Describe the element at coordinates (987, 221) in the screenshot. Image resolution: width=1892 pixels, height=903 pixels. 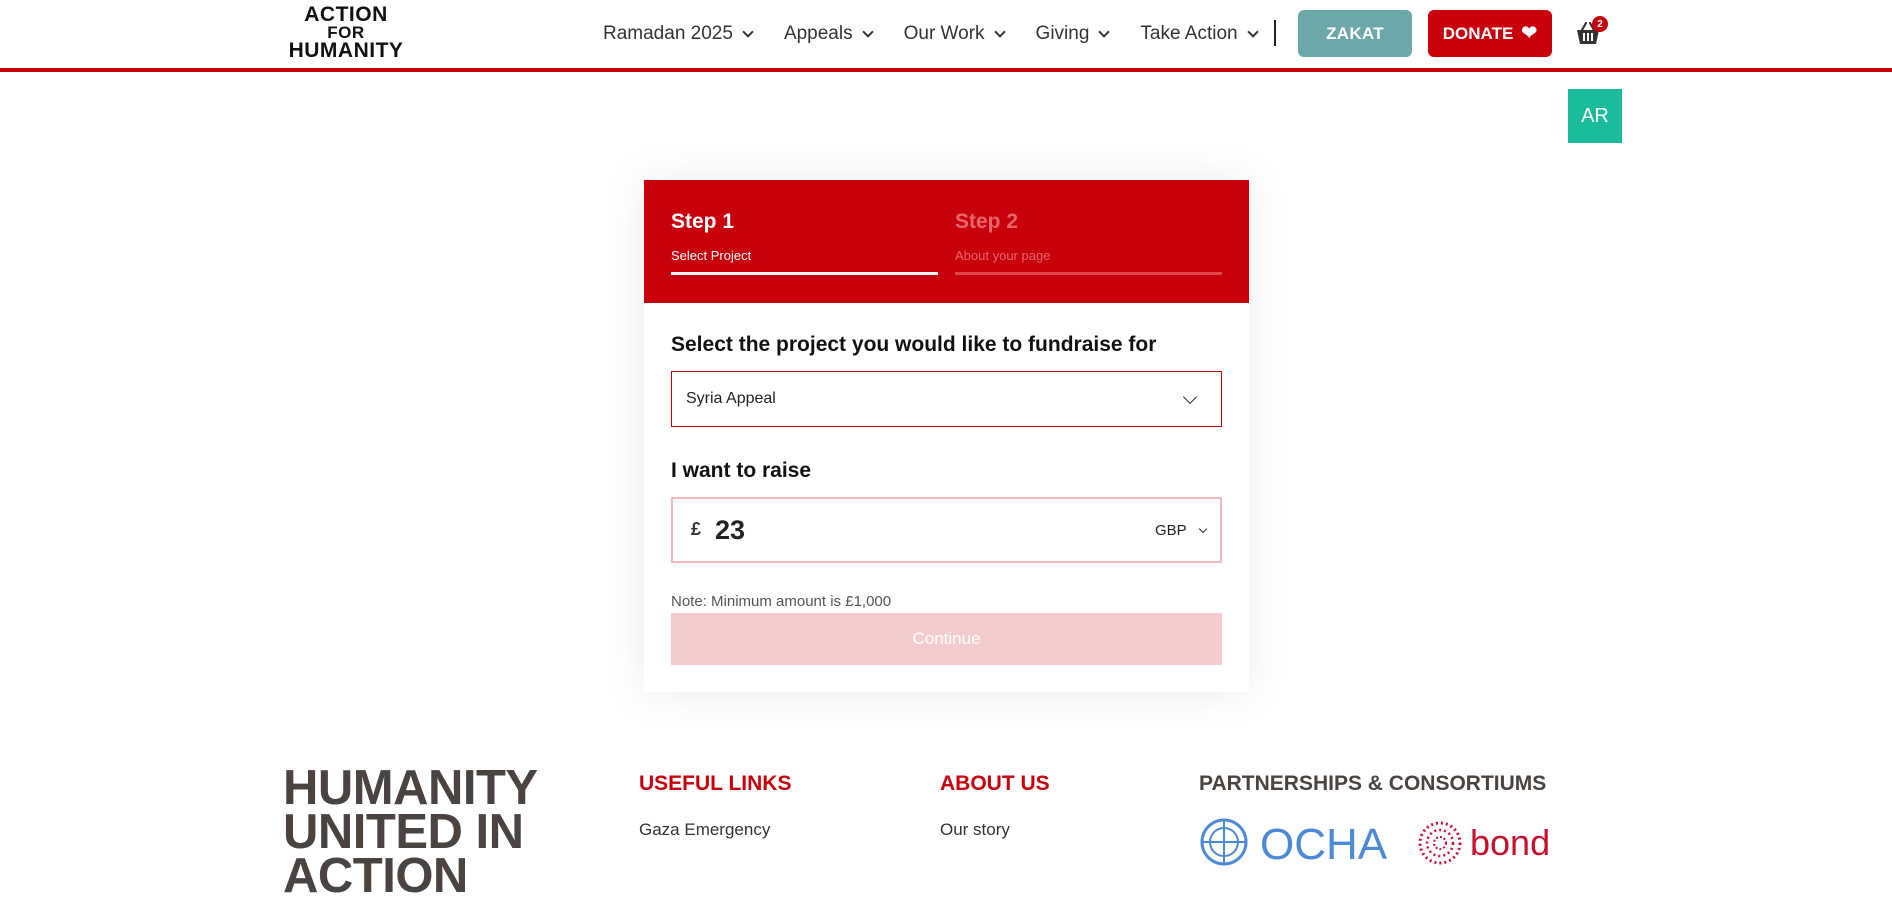
I see `step-title: Step 2` at that location.